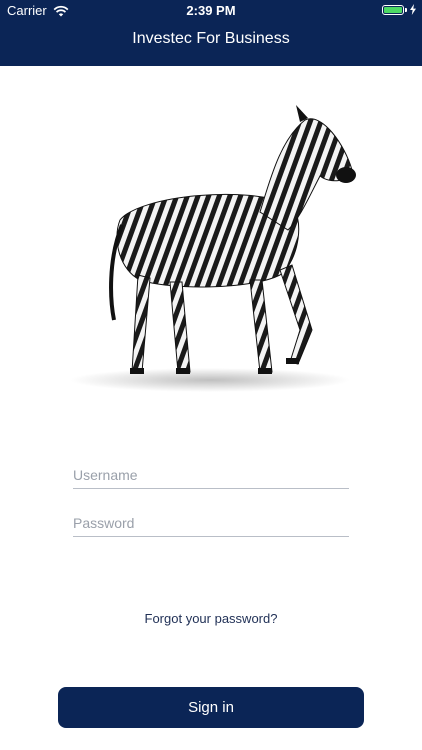 This screenshot has width=422, height=750. Describe the element at coordinates (211, 618) in the screenshot. I see `forgot-password-link: Forgot your password?` at that location.